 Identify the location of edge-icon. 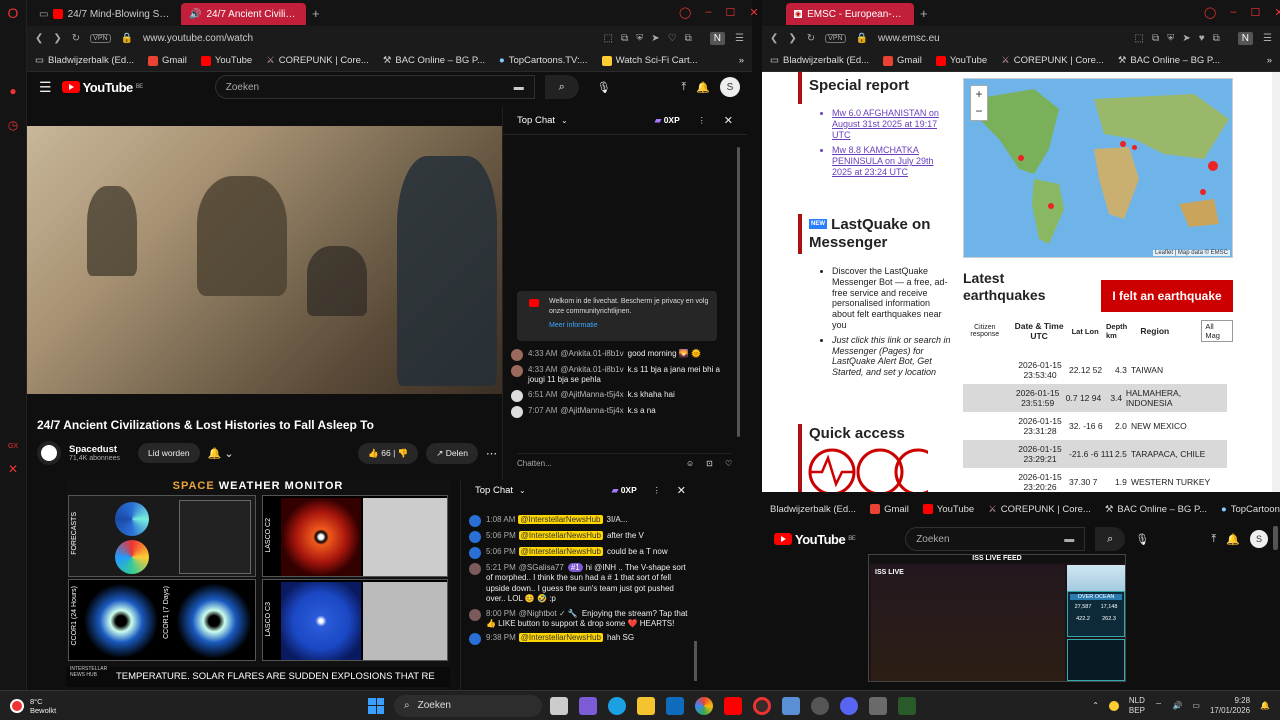
(617, 705).